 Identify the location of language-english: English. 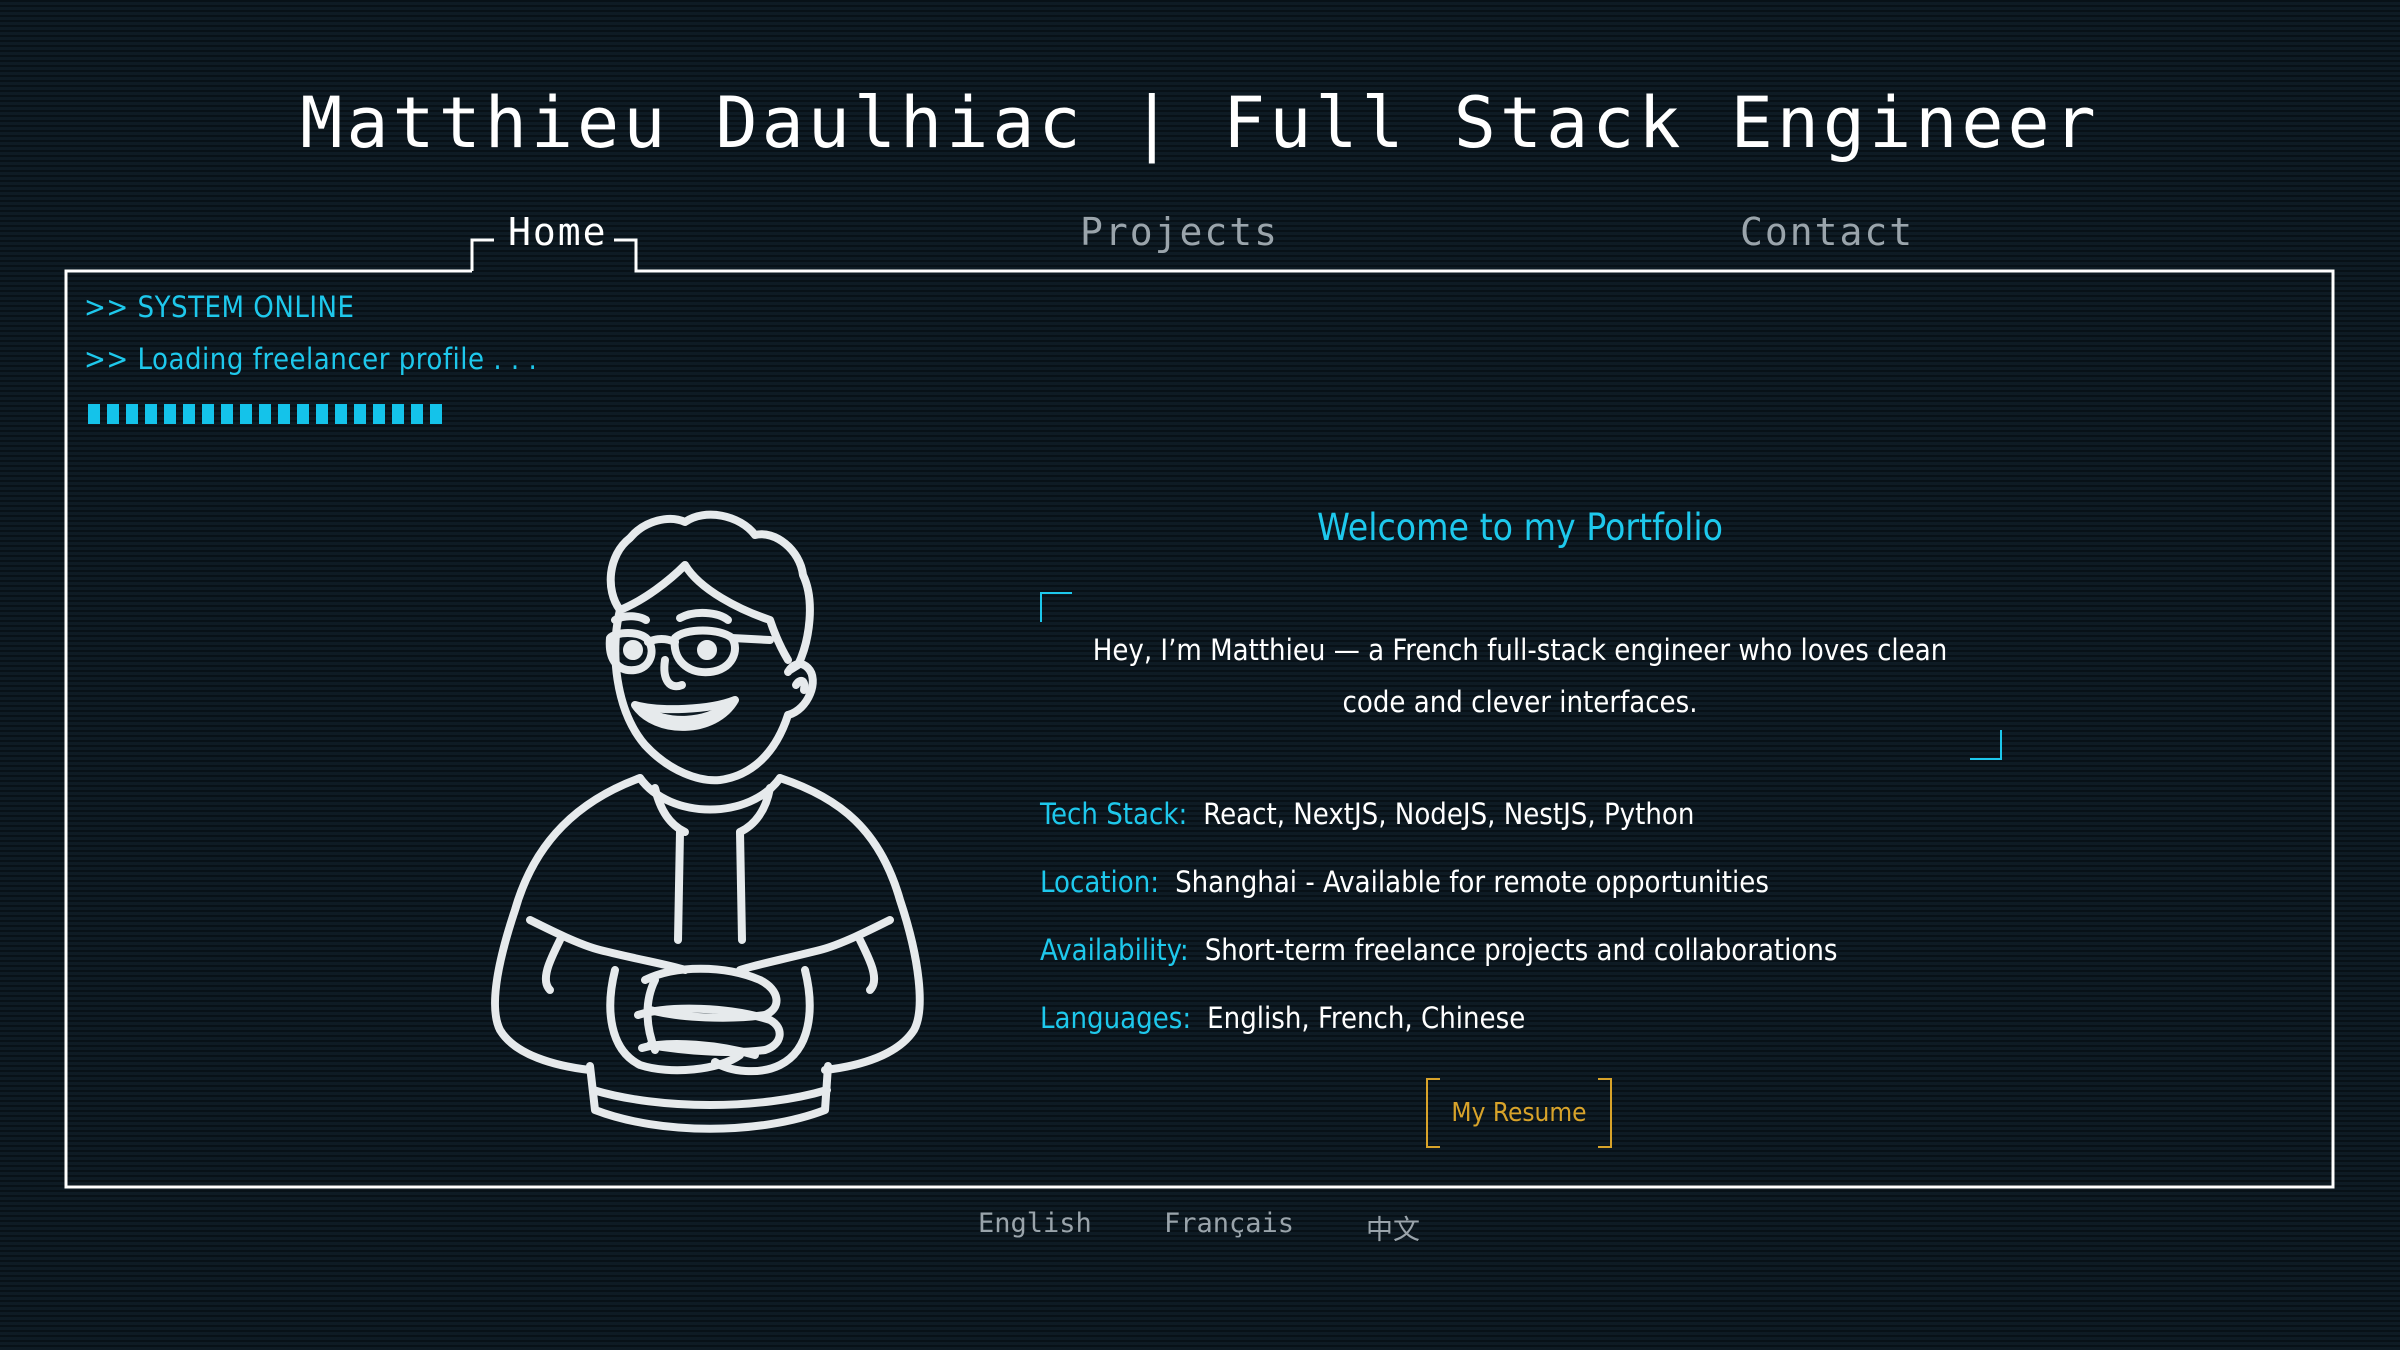
(1035, 1223).